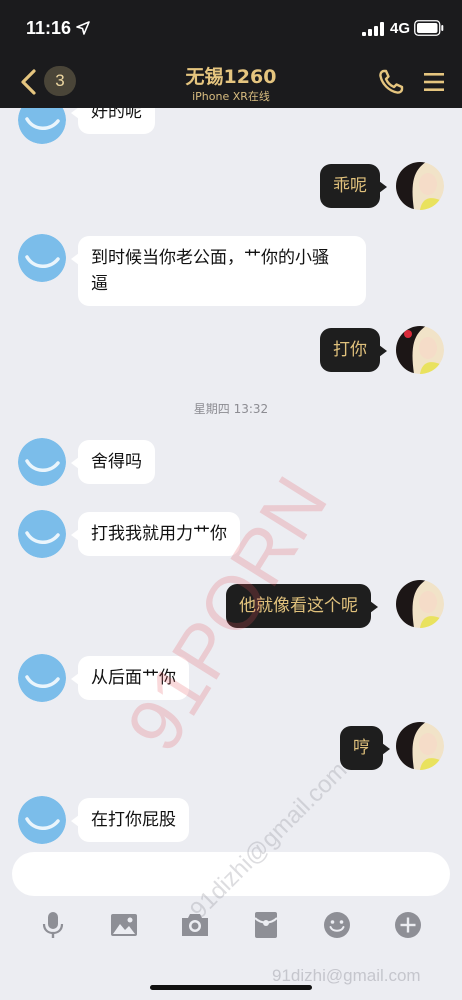 The height and width of the screenshot is (1000, 462). I want to click on input-toolbar, so click(231, 928).